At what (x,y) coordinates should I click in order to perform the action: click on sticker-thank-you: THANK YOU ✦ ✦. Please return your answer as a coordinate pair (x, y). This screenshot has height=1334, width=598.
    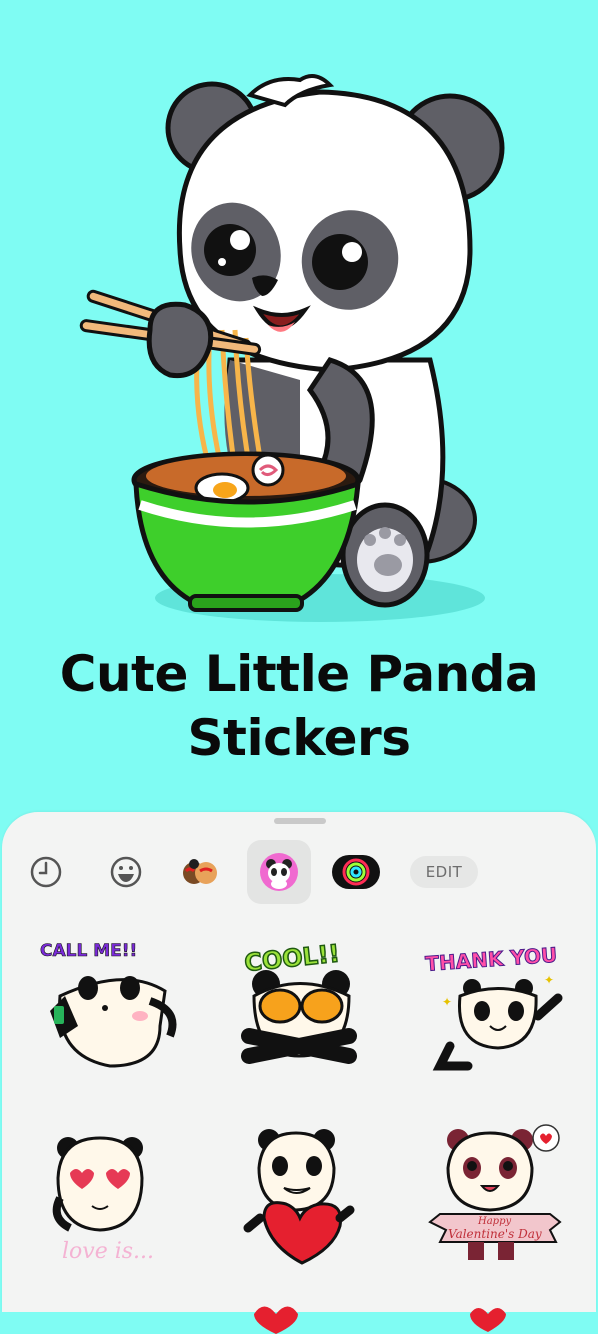
    Looking at the image, I should click on (495, 1001).